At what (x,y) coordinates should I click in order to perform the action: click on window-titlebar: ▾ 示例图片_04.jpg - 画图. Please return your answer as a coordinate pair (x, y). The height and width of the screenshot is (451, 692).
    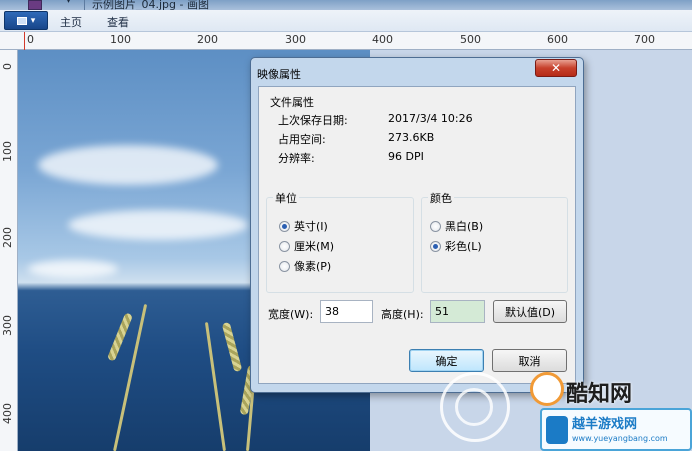
    Looking at the image, I should click on (346, 5).